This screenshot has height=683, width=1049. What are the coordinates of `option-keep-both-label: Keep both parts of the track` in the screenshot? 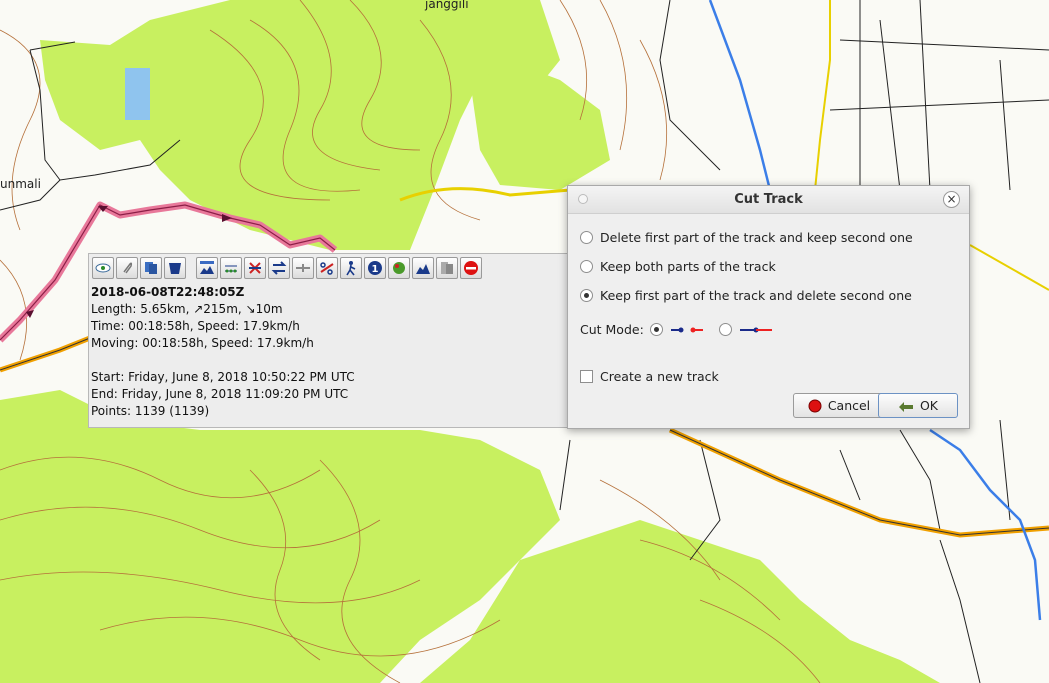 It's located at (688, 266).